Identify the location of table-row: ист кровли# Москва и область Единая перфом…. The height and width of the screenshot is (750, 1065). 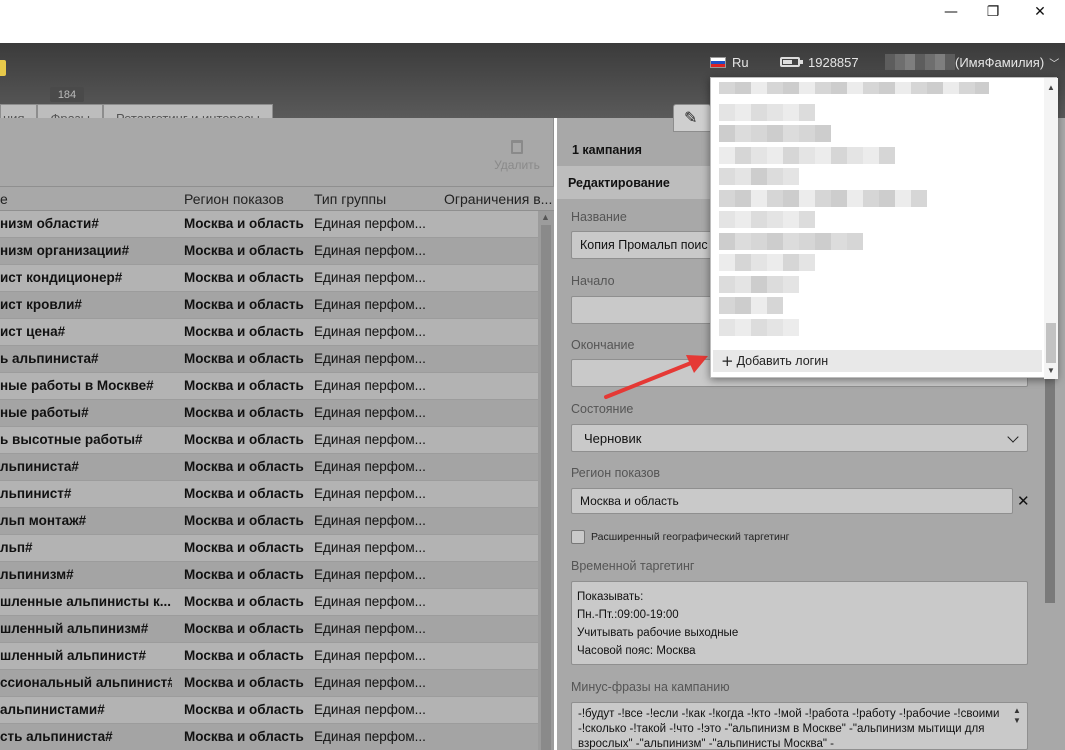
(269, 305).